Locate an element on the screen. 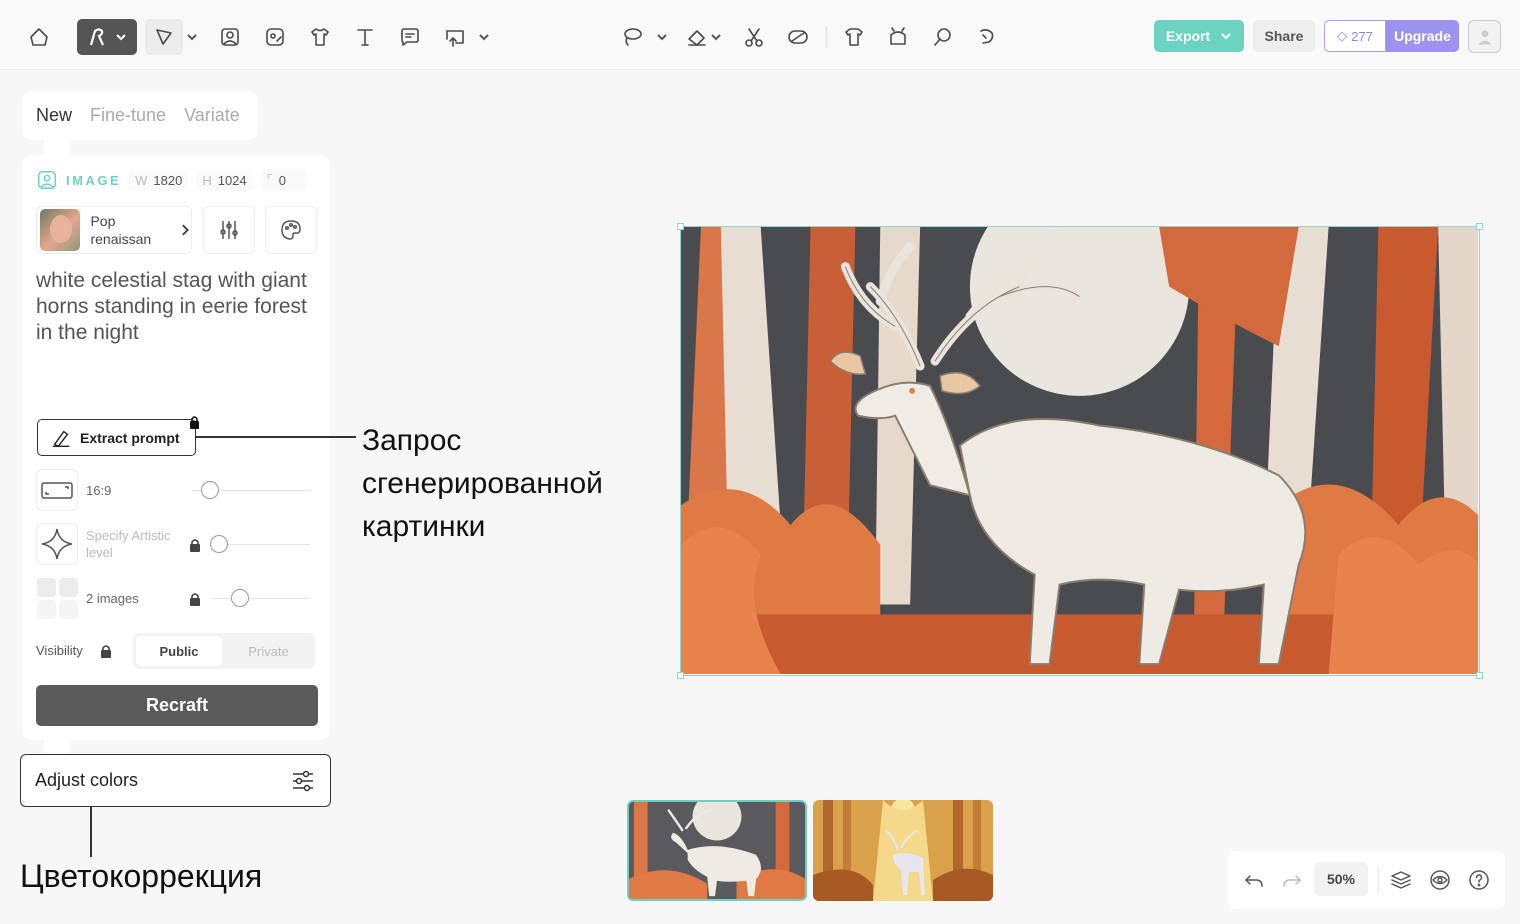  help-icon is located at coordinates (1479, 880).